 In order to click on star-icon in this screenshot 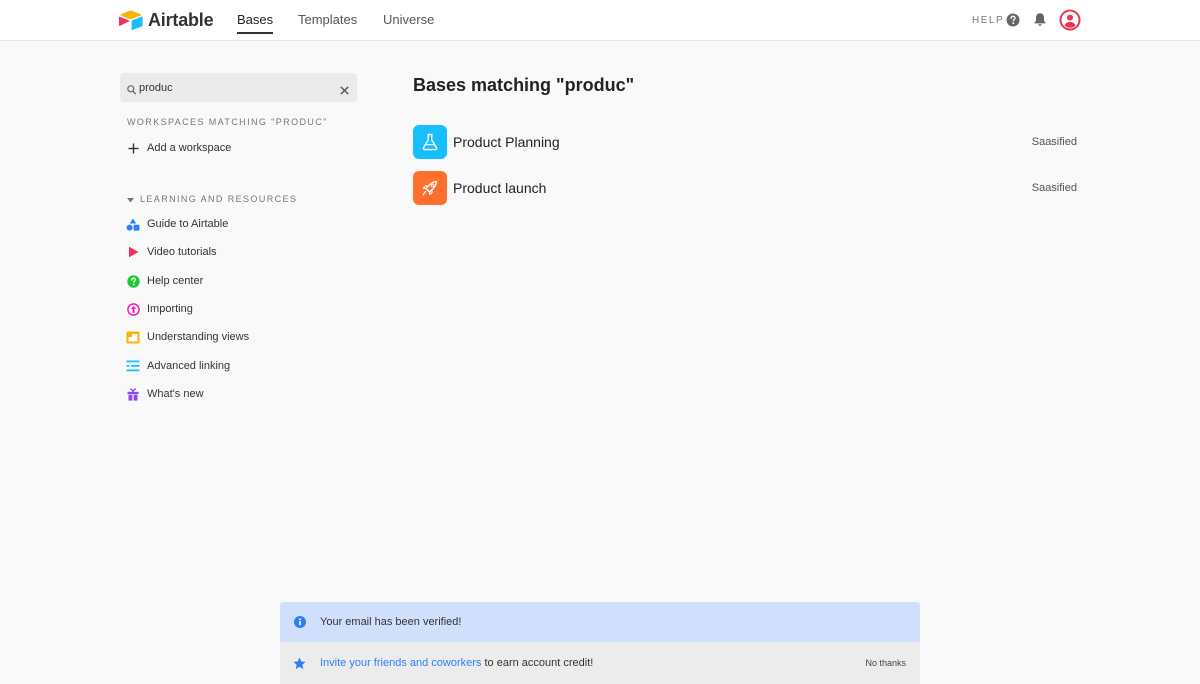, I will do `click(299, 663)`.